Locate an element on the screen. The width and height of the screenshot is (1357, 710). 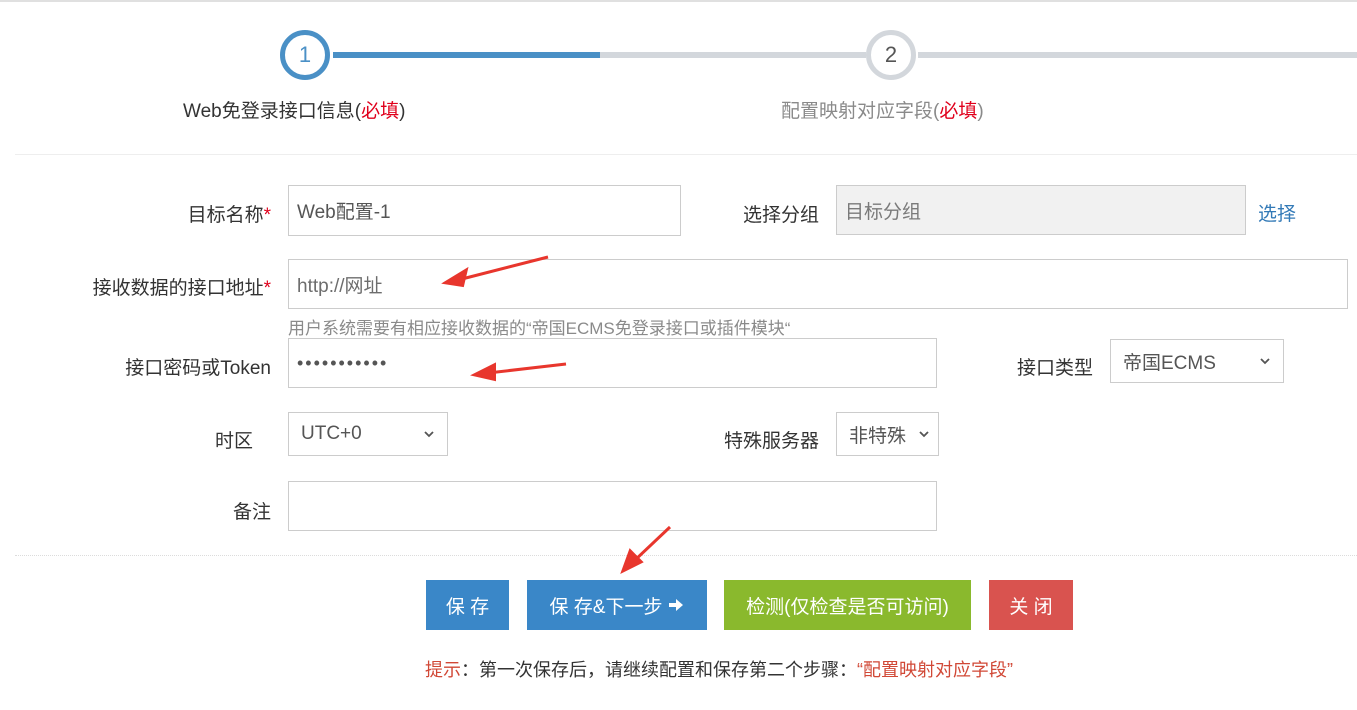
interface-type-select: 帝国ECMS is located at coordinates (1197, 361).